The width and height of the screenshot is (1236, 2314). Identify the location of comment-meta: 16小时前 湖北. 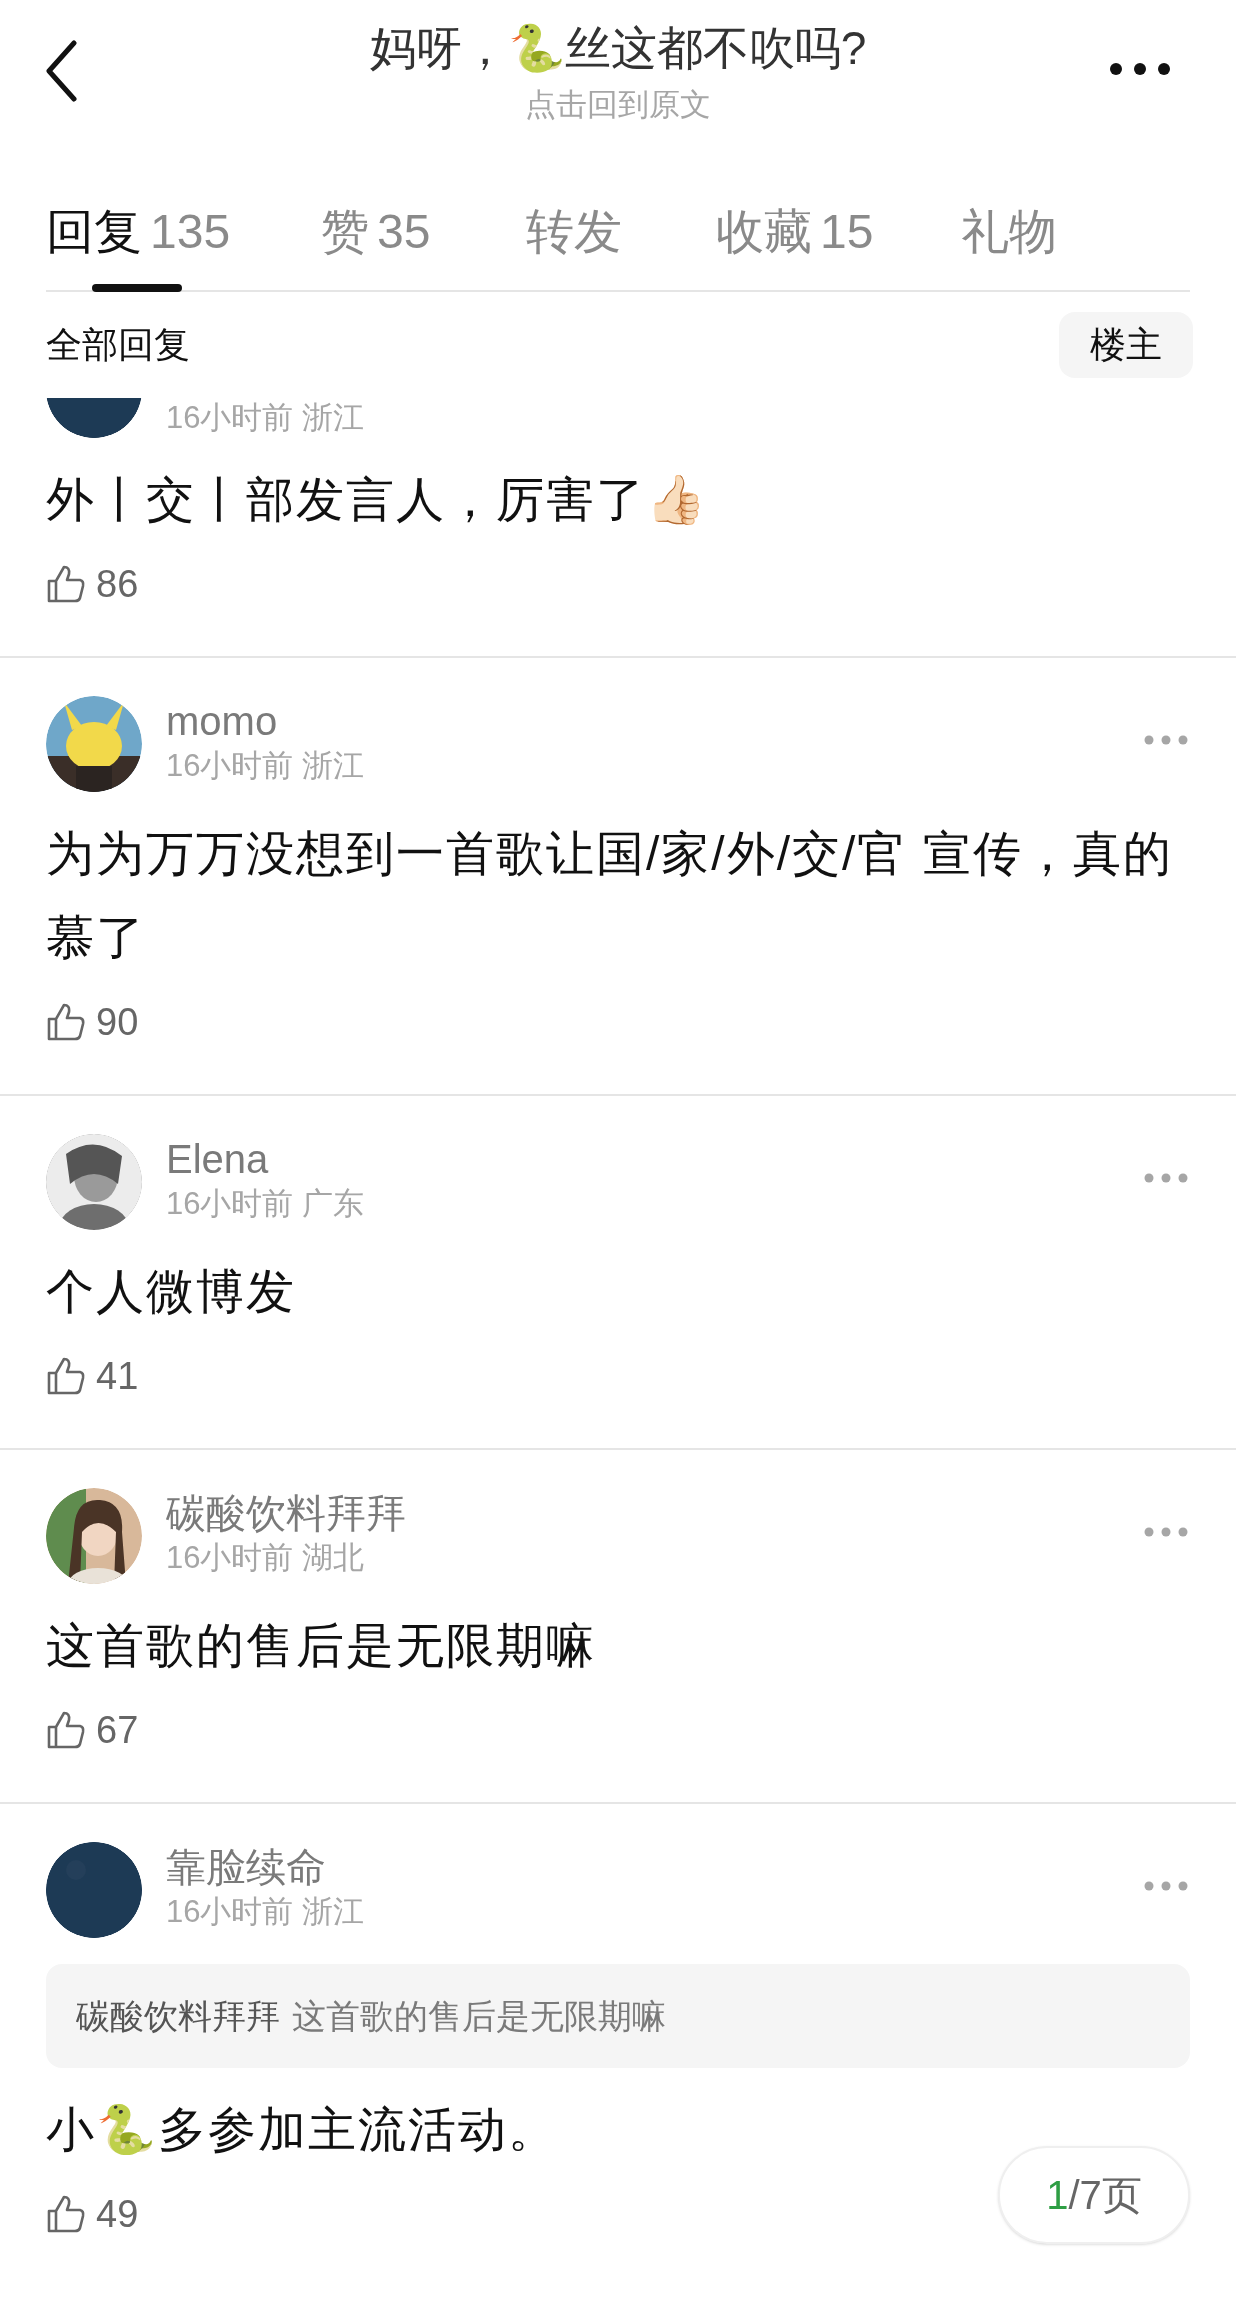
(266, 1558).